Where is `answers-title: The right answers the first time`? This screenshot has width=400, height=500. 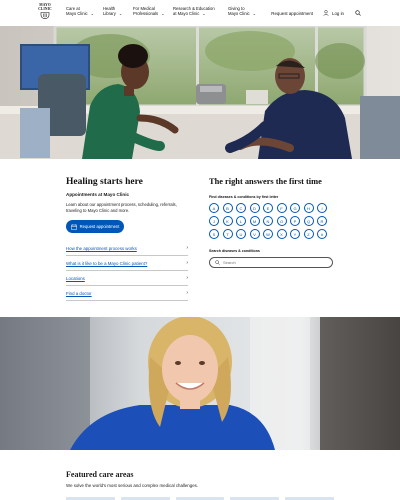 answers-title: The right answers the first time is located at coordinates (265, 181).